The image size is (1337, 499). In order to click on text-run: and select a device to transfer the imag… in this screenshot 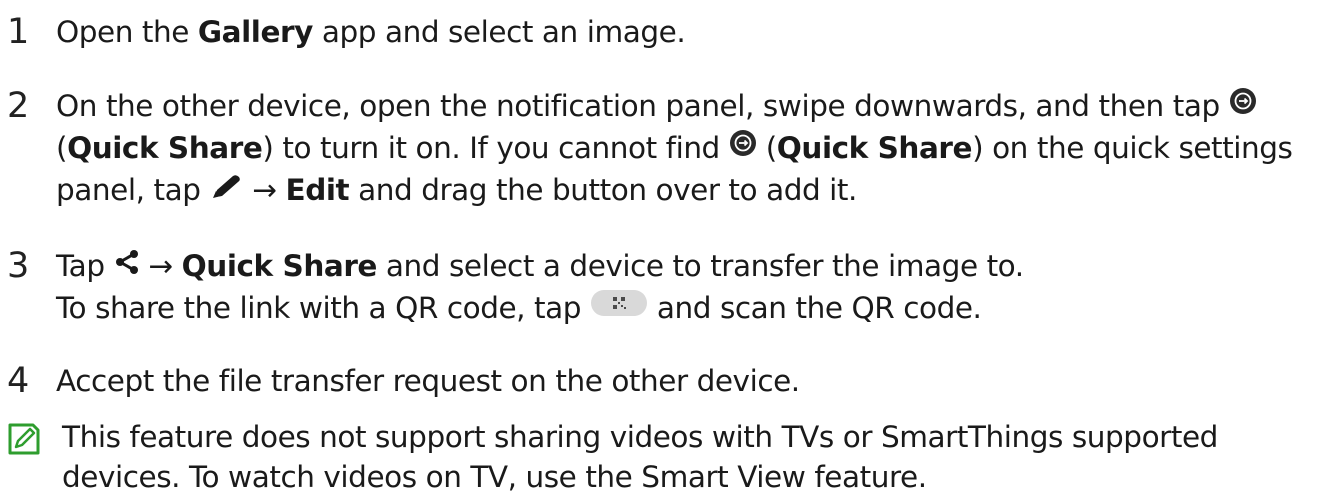, I will do `click(700, 266)`.